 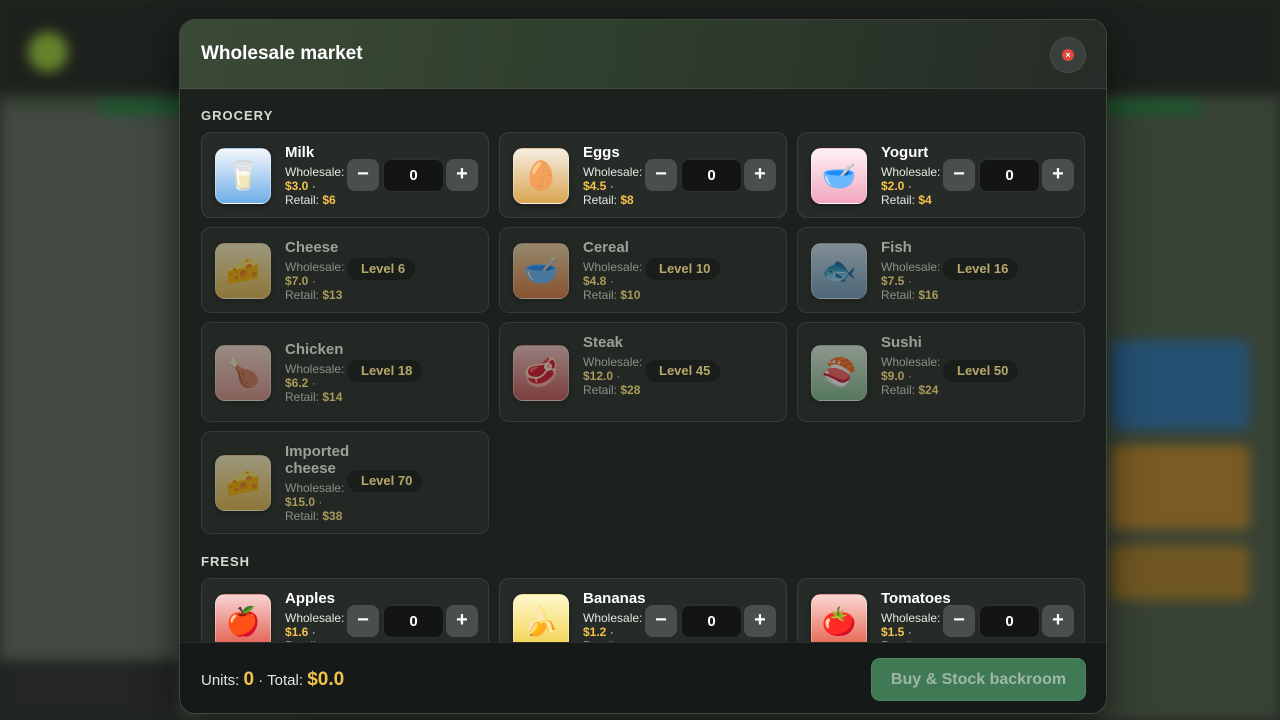 What do you see at coordinates (297, 186) in the screenshot?
I see `wholesale-price: $3.0` at bounding box center [297, 186].